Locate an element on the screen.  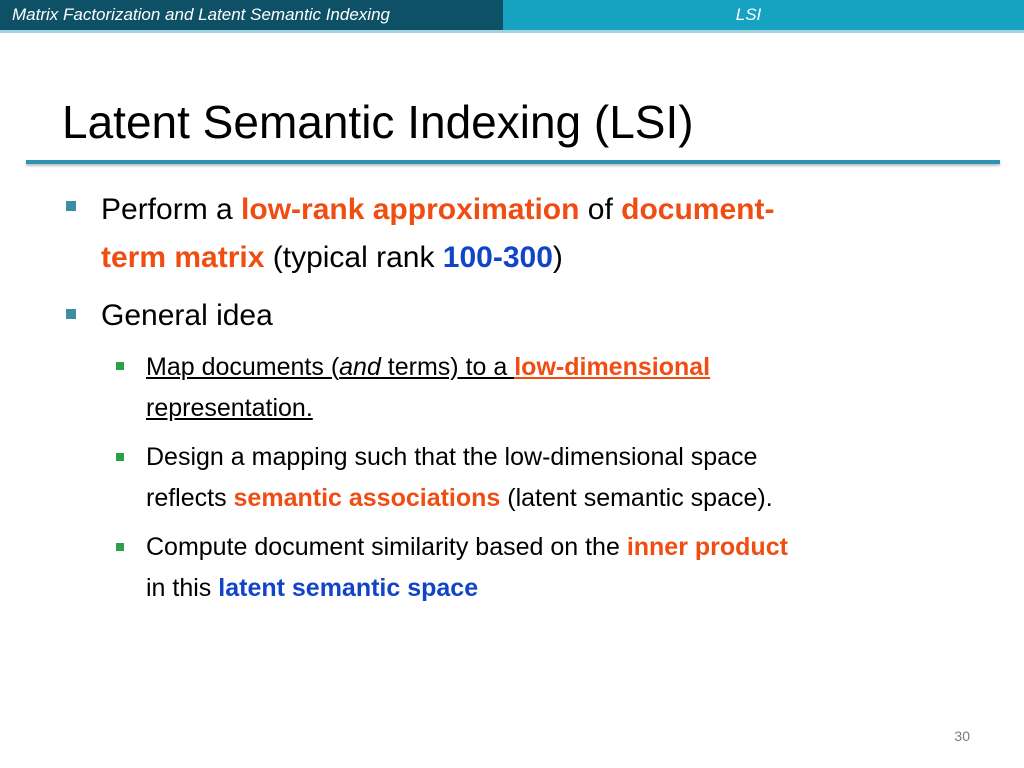
text-close-paren: ) is located at coordinates (557, 257).